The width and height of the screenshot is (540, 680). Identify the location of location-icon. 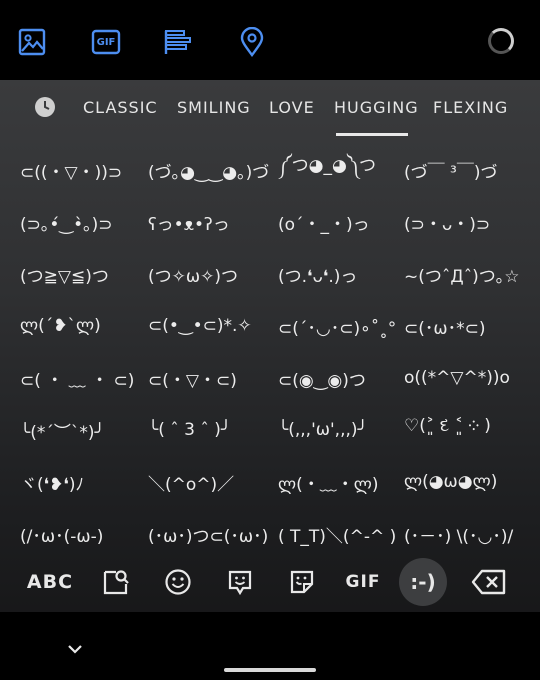
(252, 42).